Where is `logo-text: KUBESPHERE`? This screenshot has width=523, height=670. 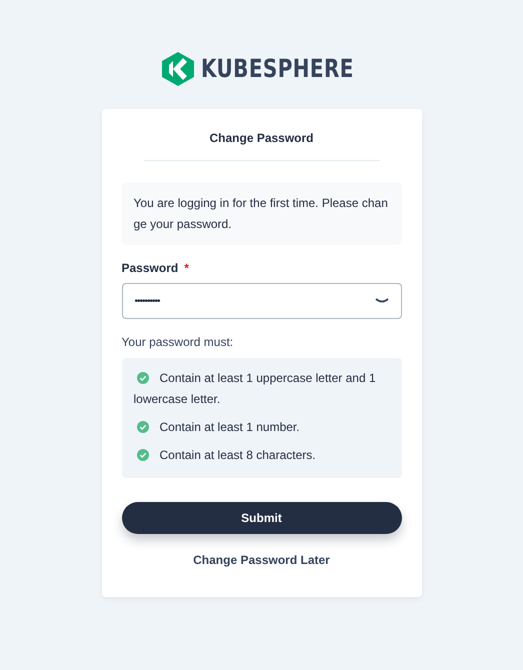
logo-text: KUBESPHERE is located at coordinates (277, 69).